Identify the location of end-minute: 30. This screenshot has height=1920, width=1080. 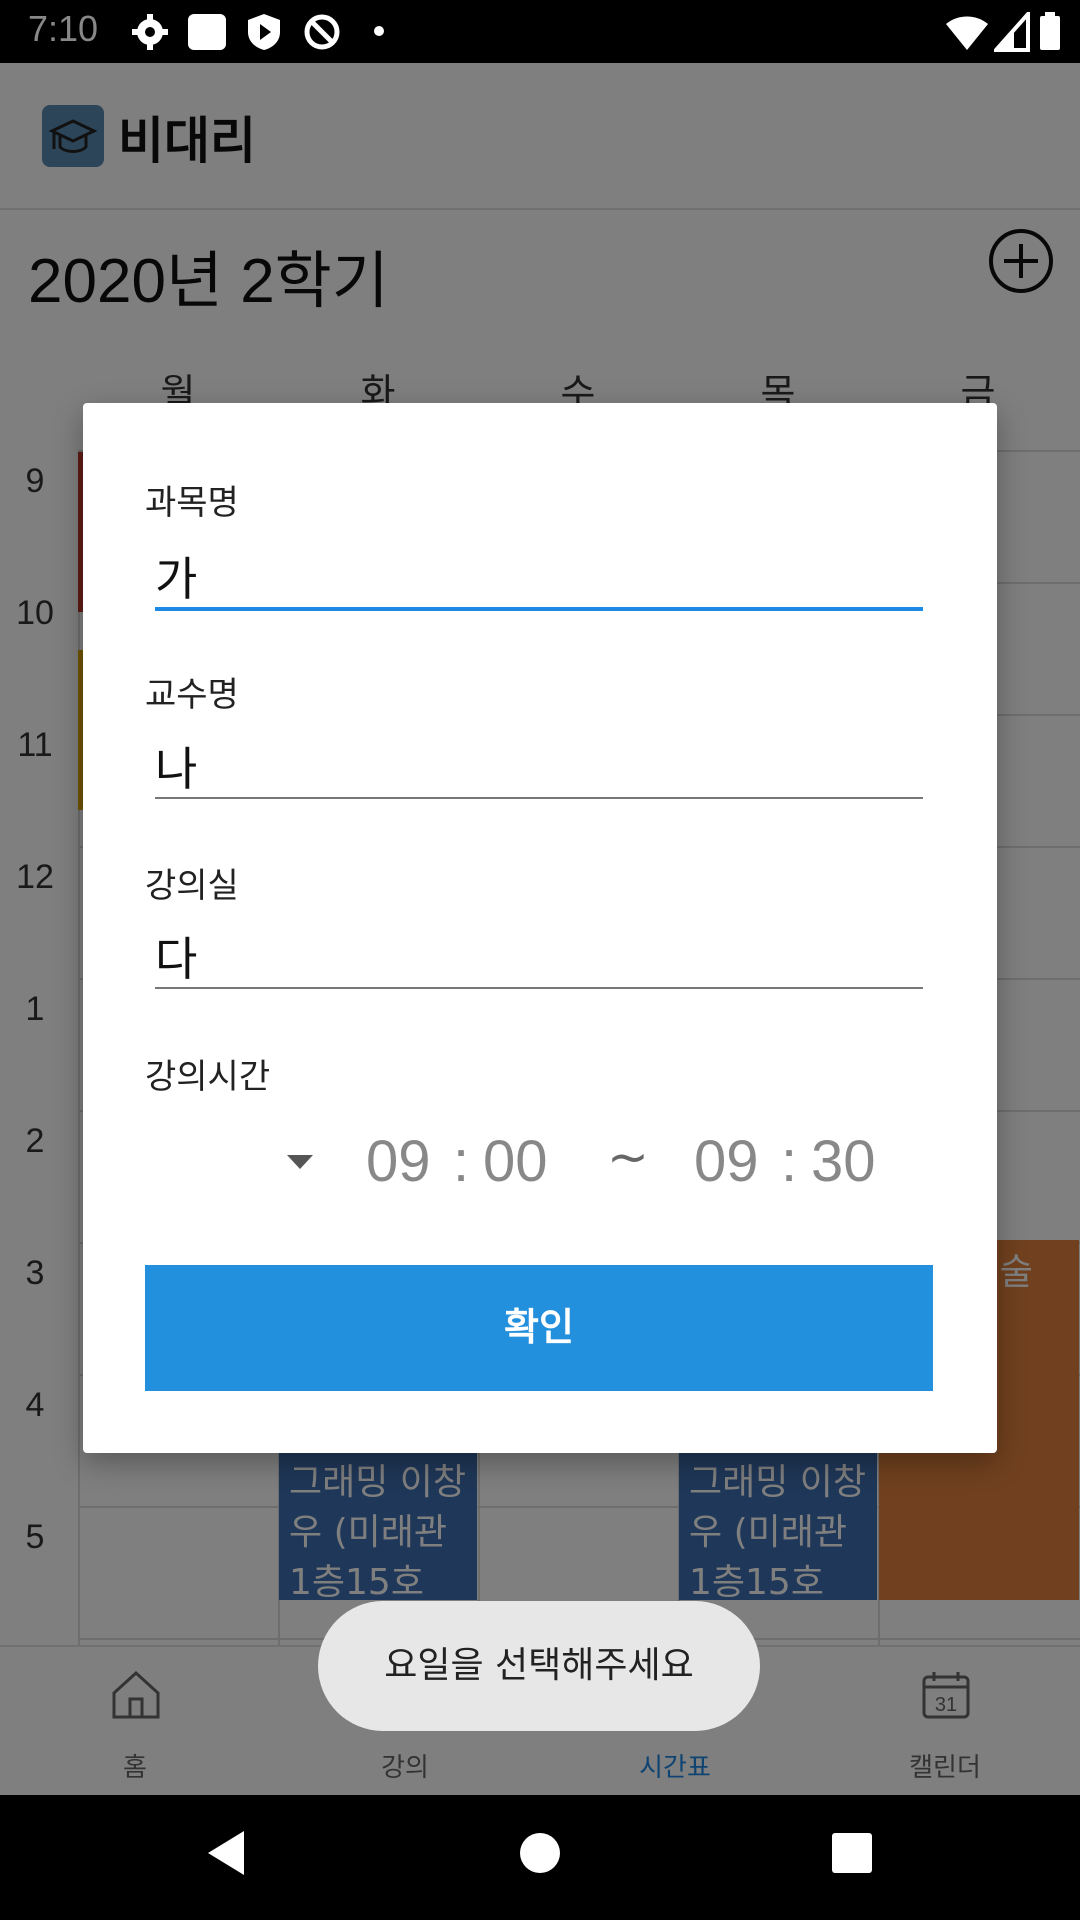
(843, 1161).